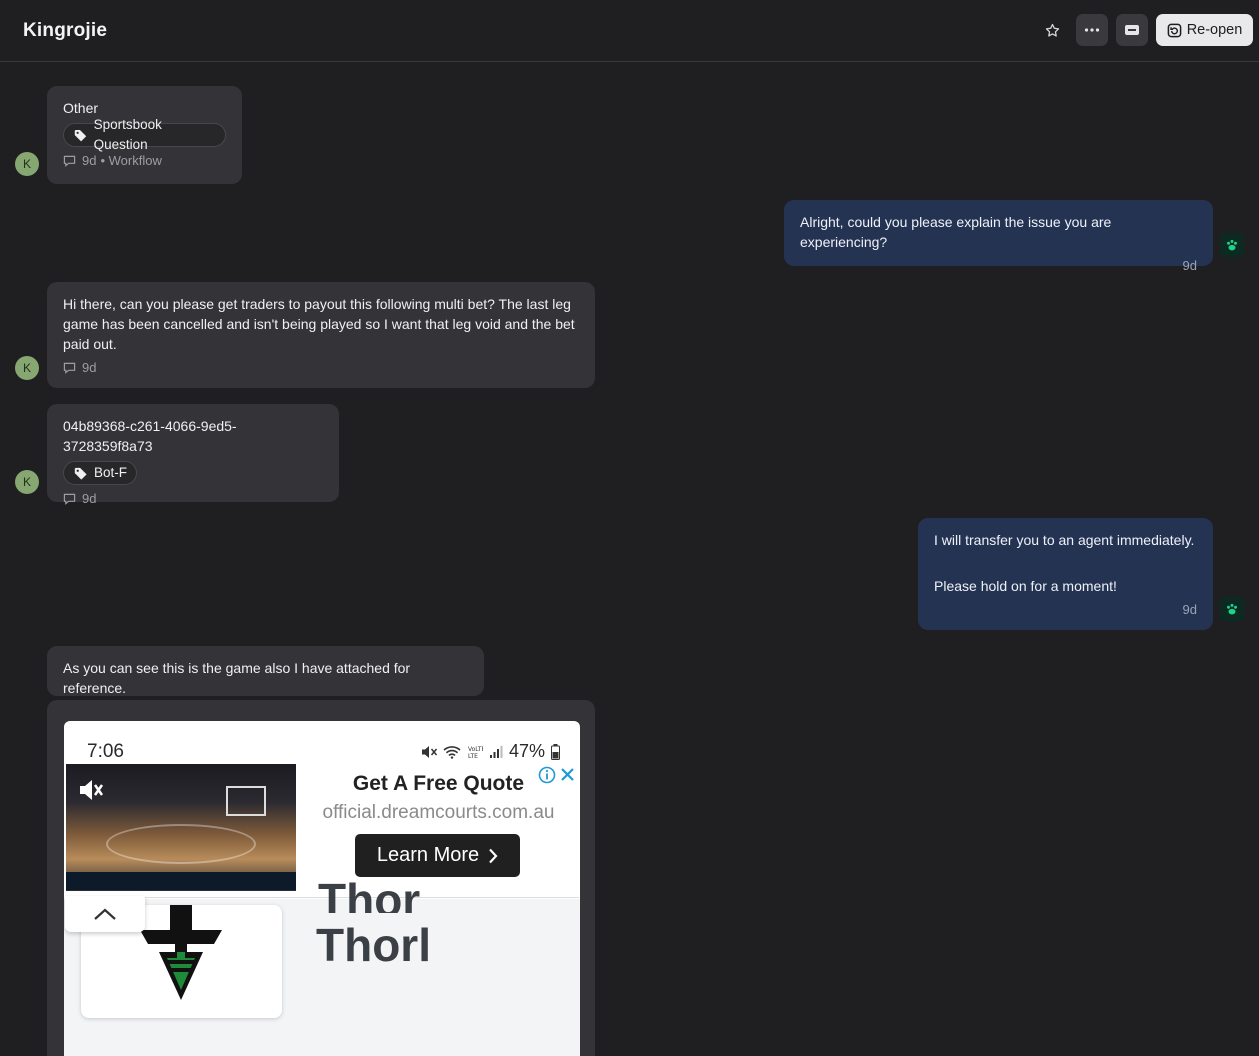  What do you see at coordinates (105, 751) in the screenshot?
I see `status-time: 7:06` at bounding box center [105, 751].